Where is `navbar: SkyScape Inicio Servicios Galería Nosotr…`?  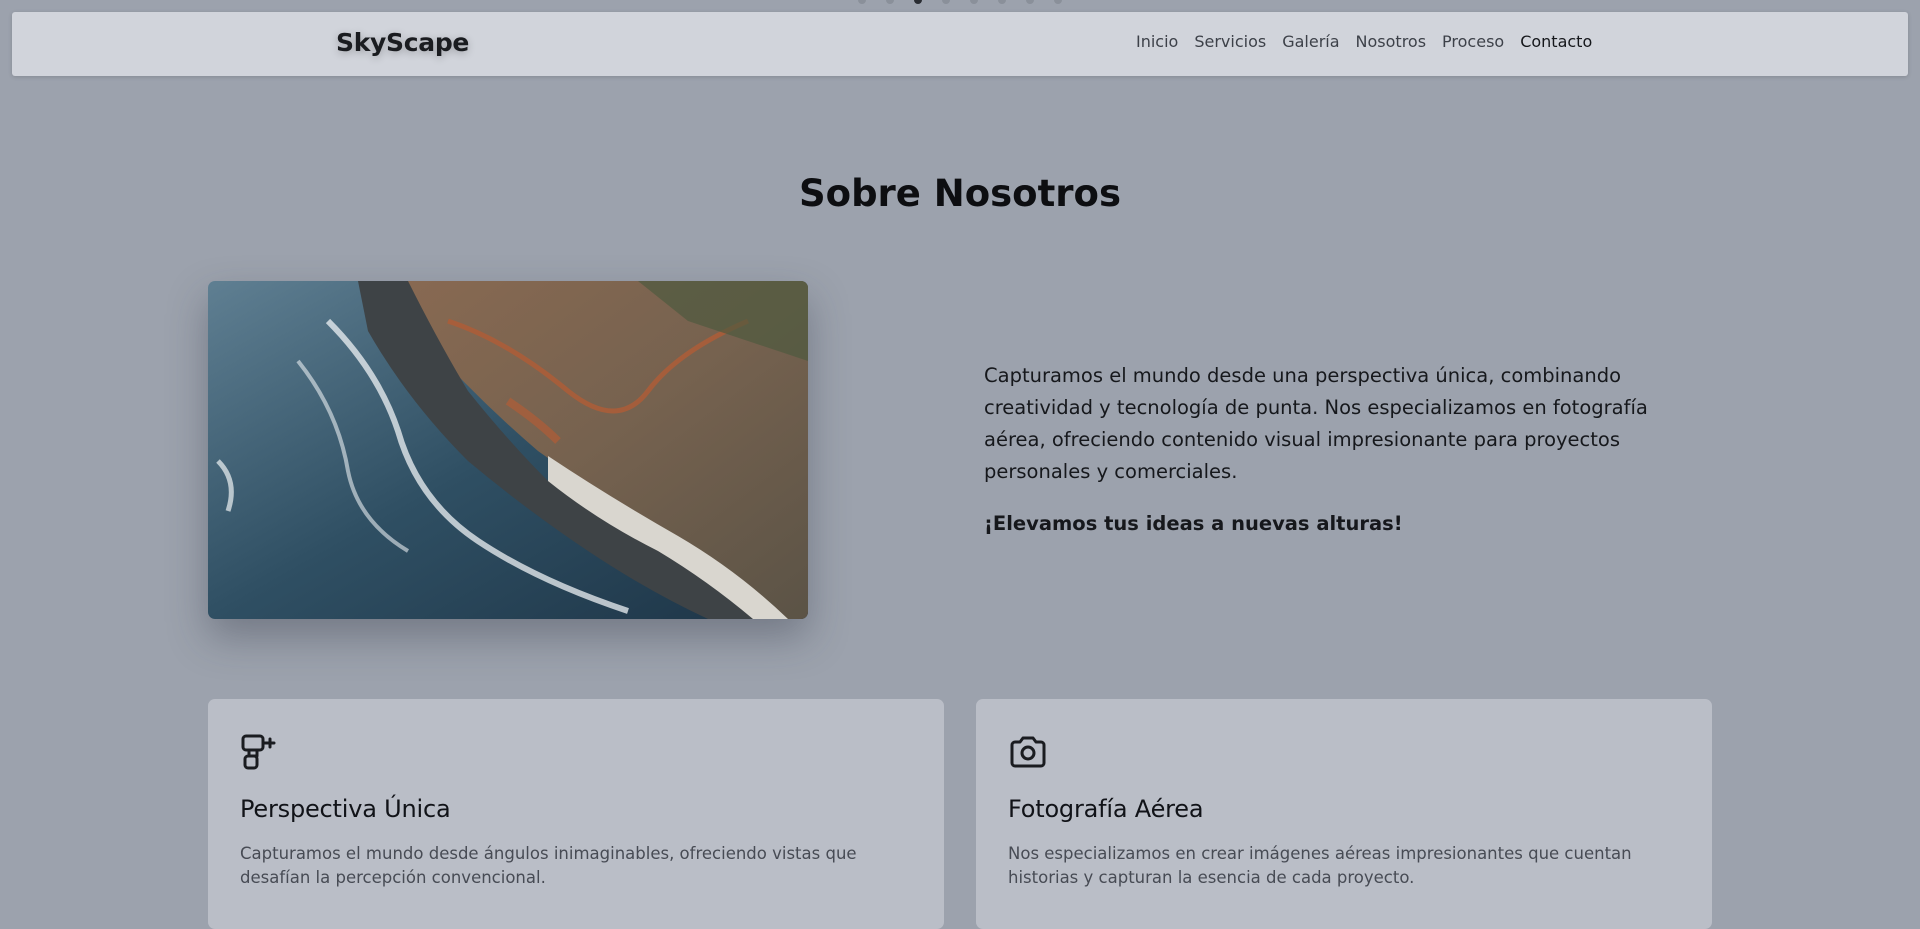
navbar: SkyScape Inicio Servicios Galería Nosotr… is located at coordinates (960, 44).